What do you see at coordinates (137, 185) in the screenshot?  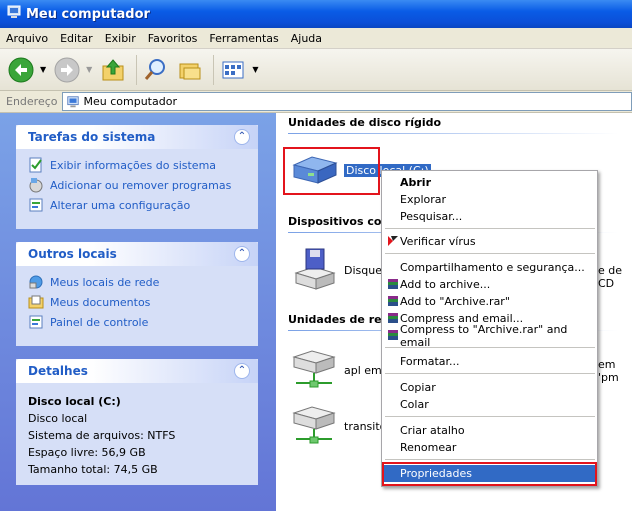 I see `link-add-remove-programs: Adicionar ou remover programas` at bounding box center [137, 185].